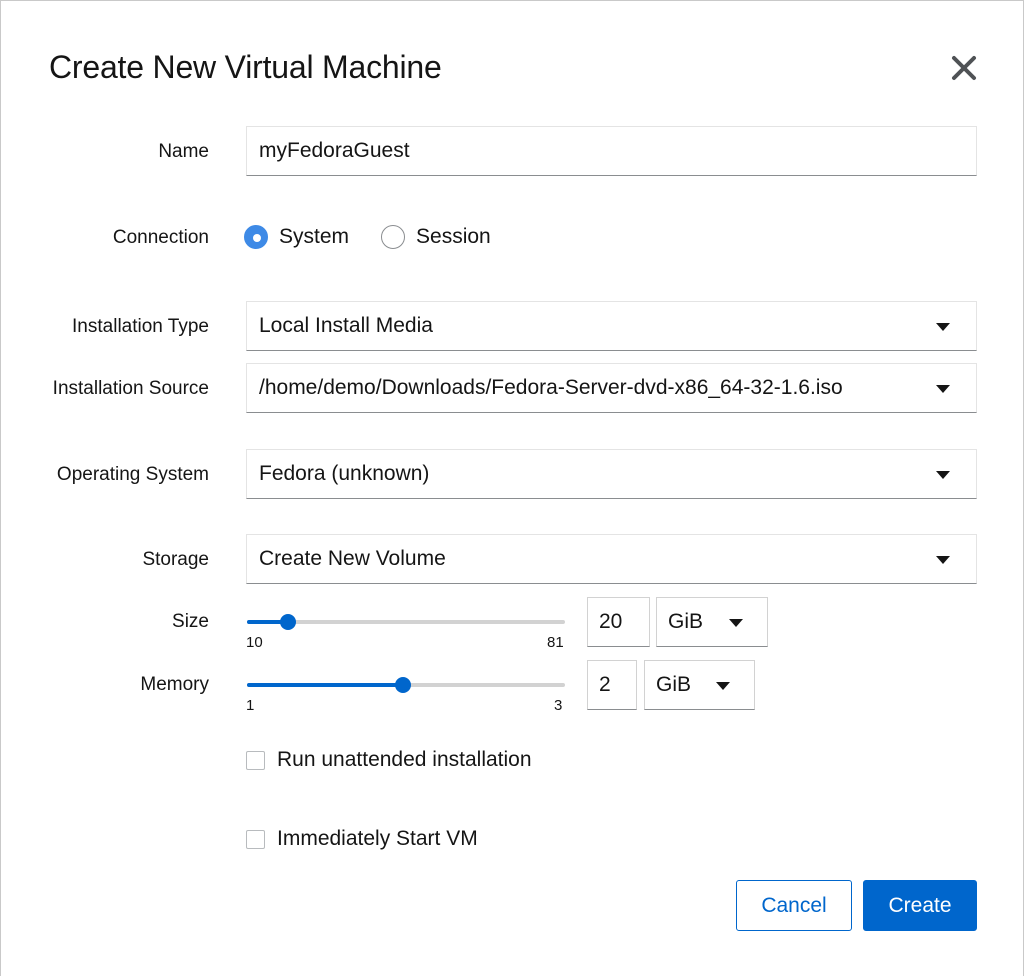 The width and height of the screenshot is (1024, 976). I want to click on storage-label: Storage, so click(175, 559).